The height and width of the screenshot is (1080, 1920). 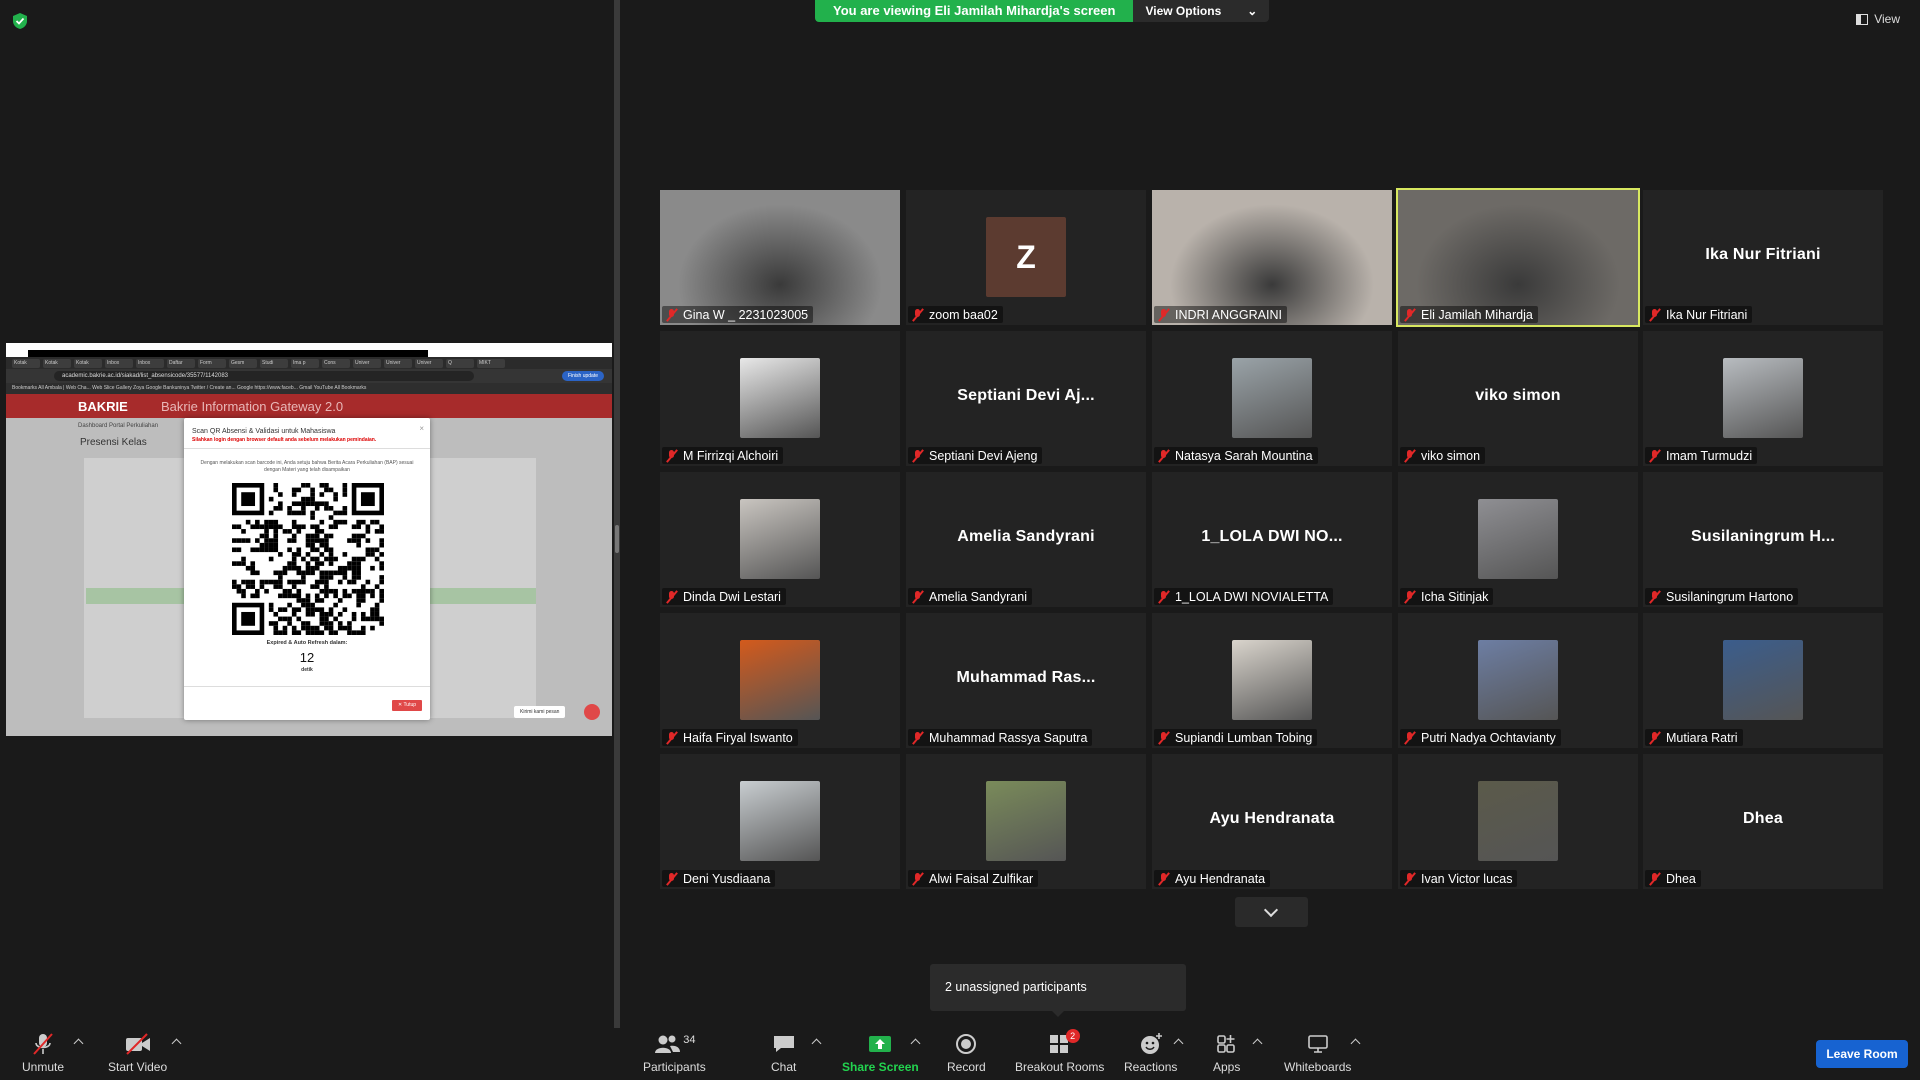 I want to click on expired-label: Expired & Auto Refresh dalam:, so click(x=307, y=643).